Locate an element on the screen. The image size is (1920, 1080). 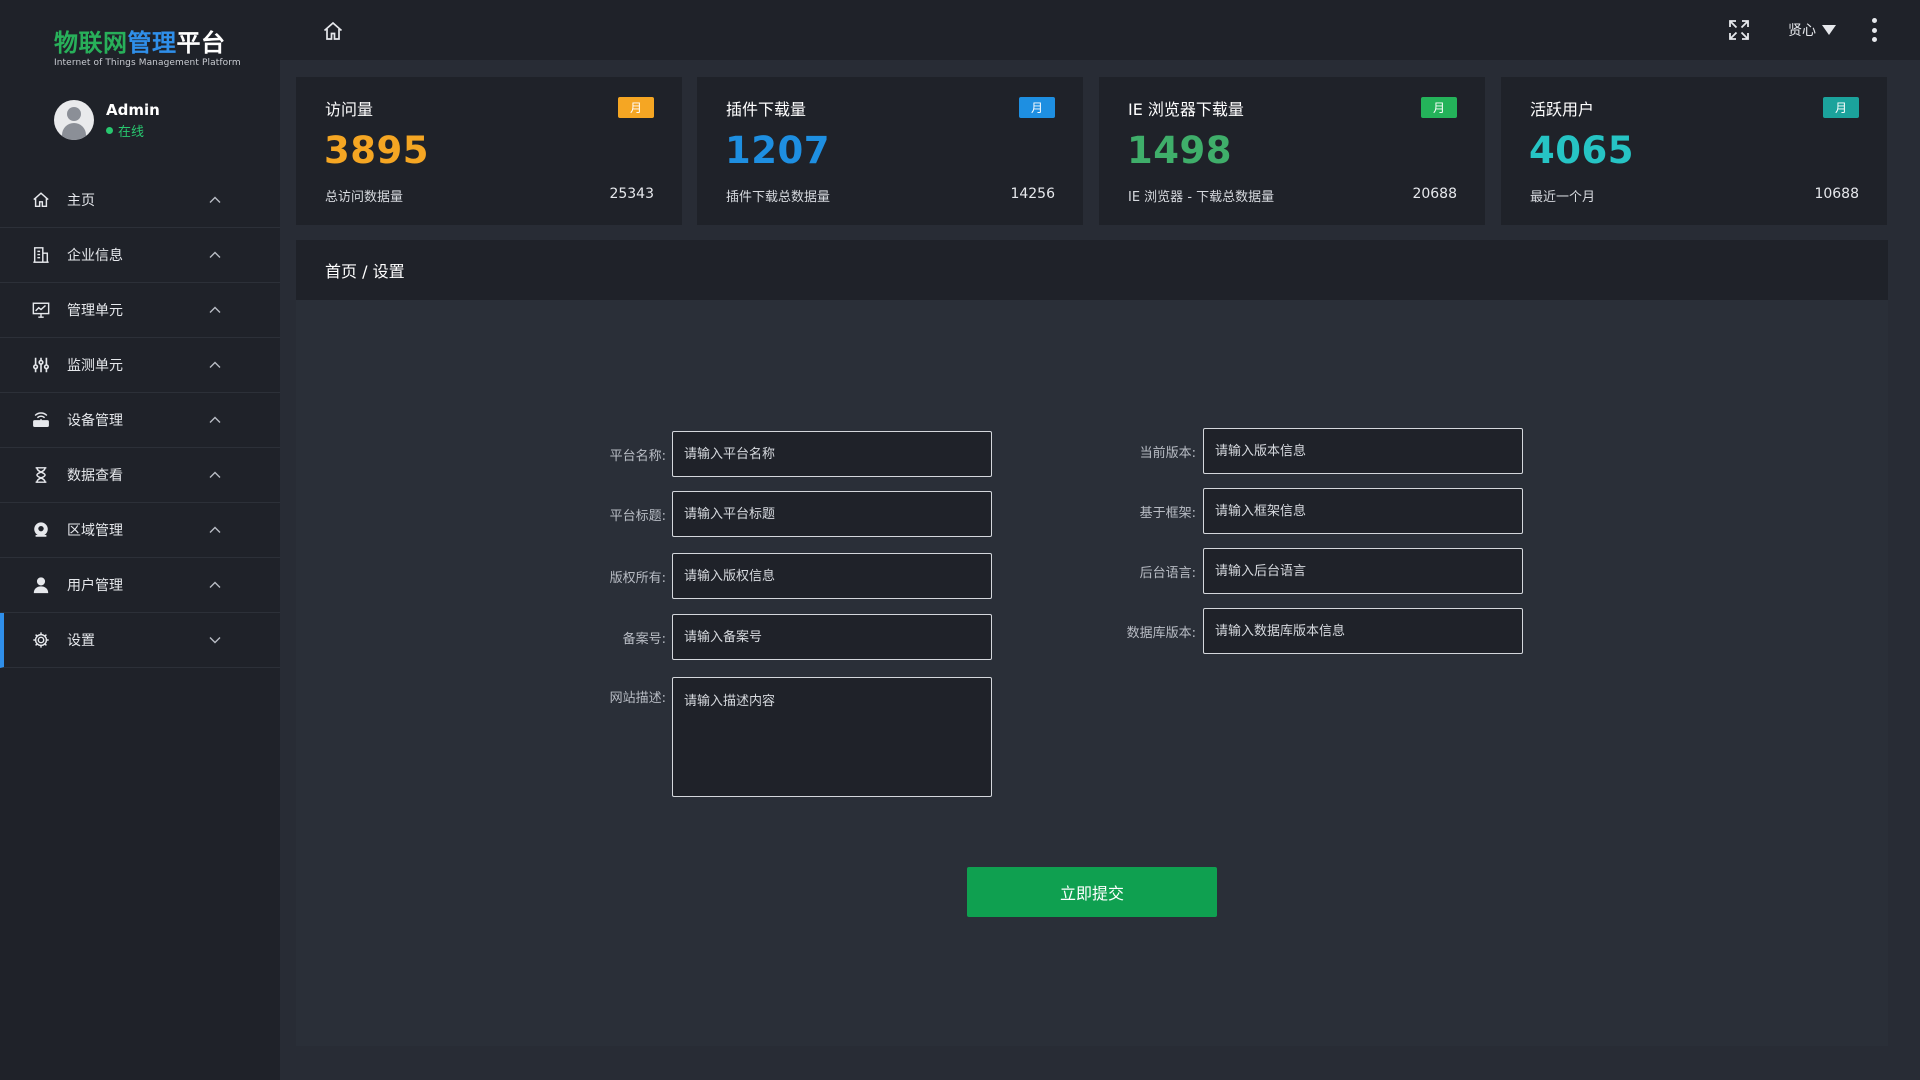
brand-title-part3: 平台 is located at coordinates (201, 43).